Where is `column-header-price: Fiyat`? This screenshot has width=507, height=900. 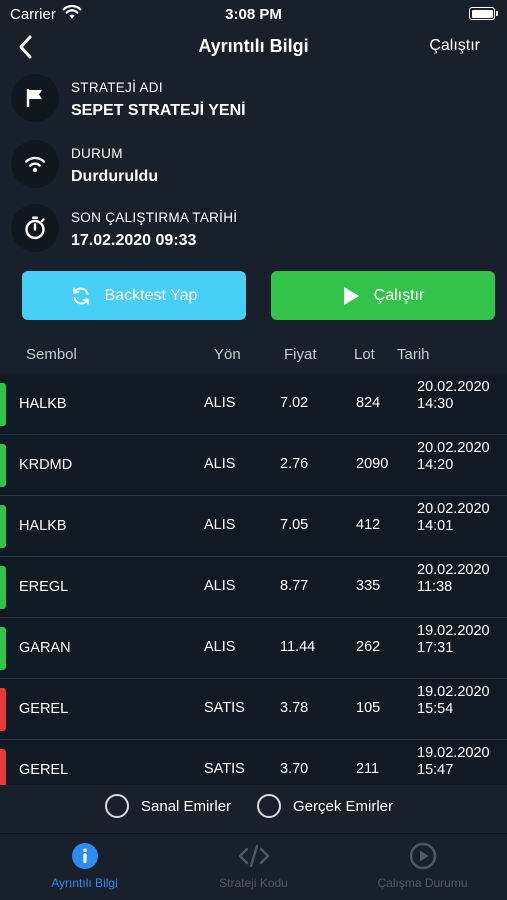
column-header-price: Fiyat is located at coordinates (300, 354).